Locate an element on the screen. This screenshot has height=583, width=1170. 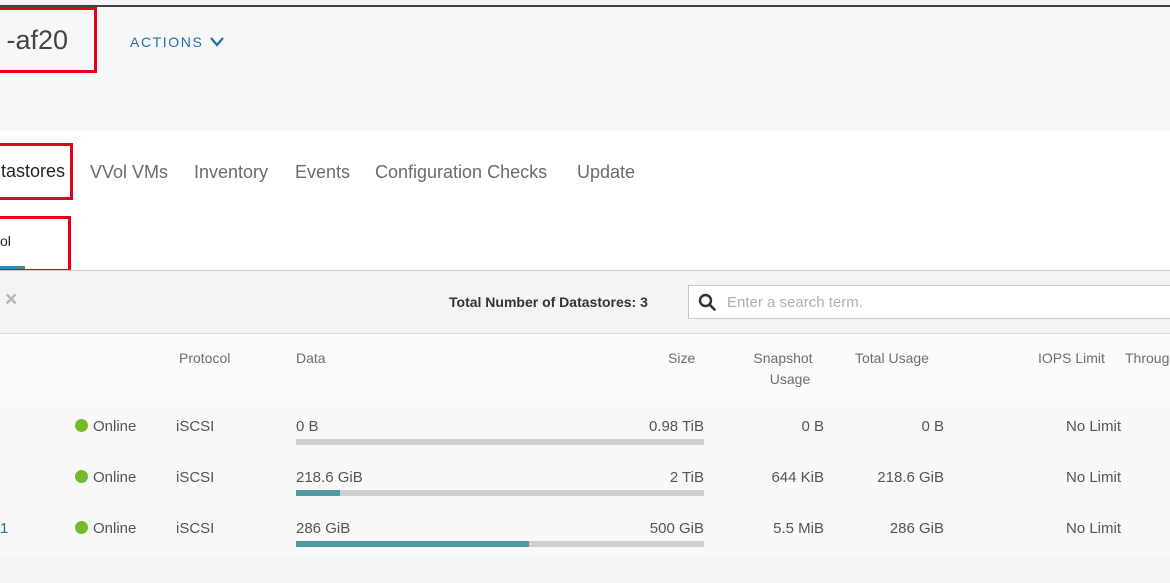
search-input is located at coordinates (937, 302).